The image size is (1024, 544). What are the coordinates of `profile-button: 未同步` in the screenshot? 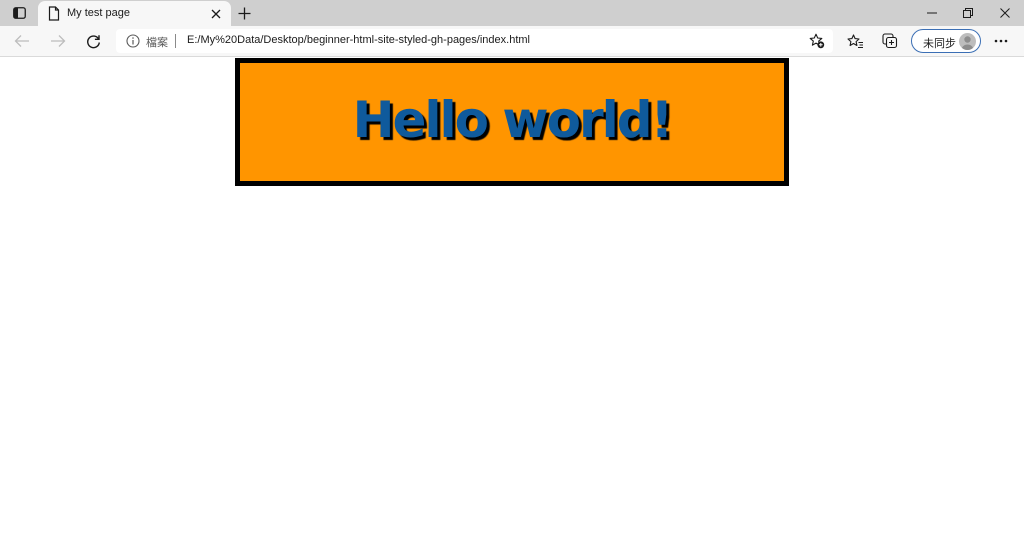 It's located at (946, 41).